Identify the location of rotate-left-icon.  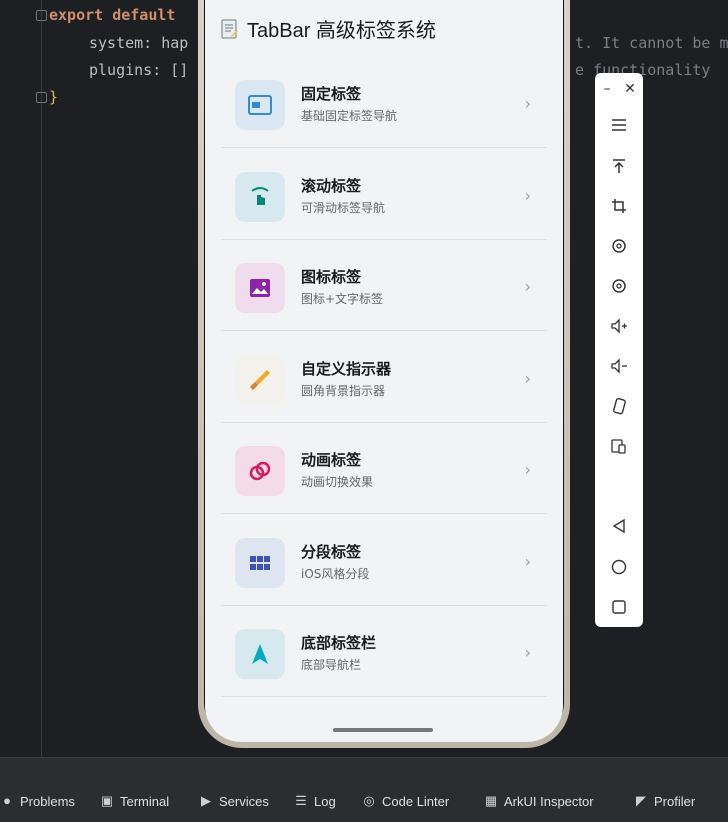
(619, 246).